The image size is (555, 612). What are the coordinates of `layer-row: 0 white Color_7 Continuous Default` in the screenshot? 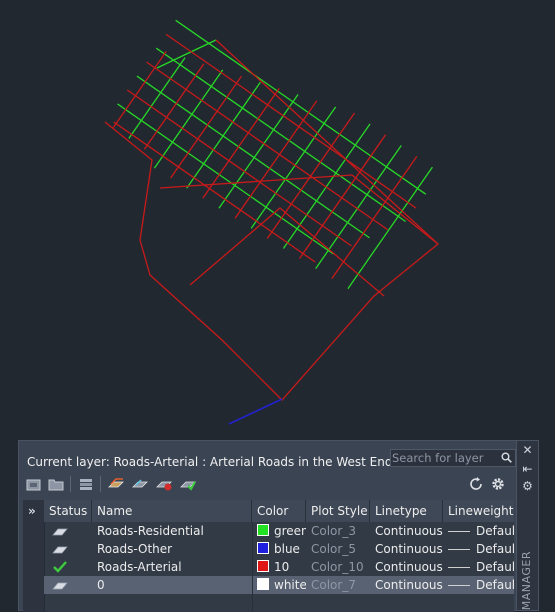 It's located at (279, 585).